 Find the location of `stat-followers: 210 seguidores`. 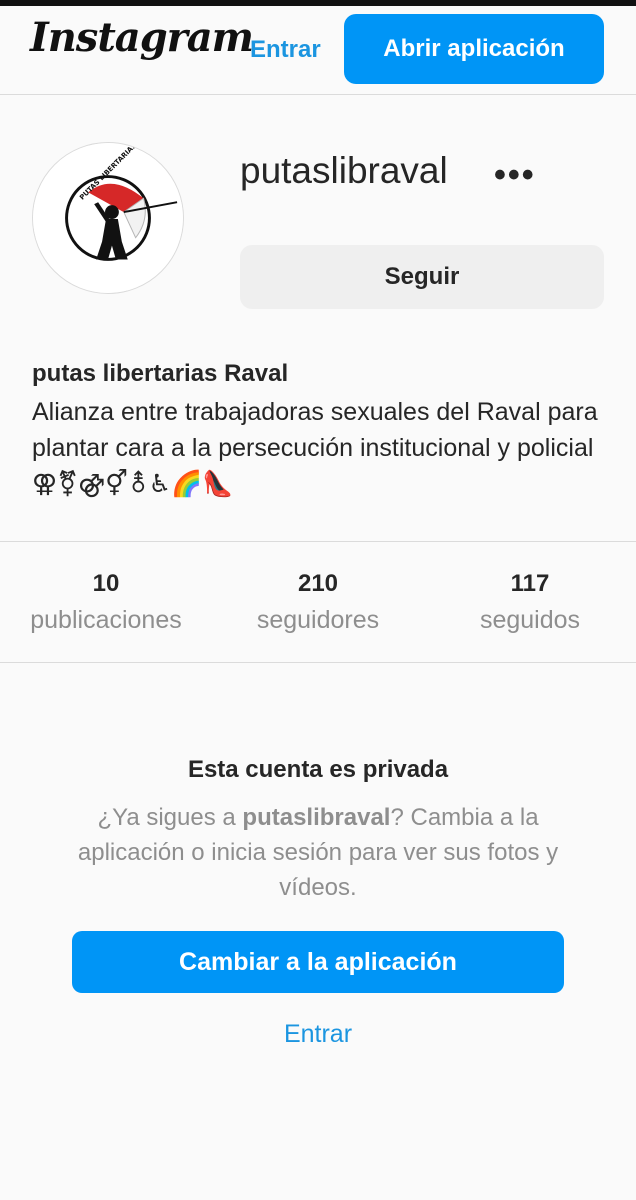

stat-followers: 210 seguidores is located at coordinates (318, 604).